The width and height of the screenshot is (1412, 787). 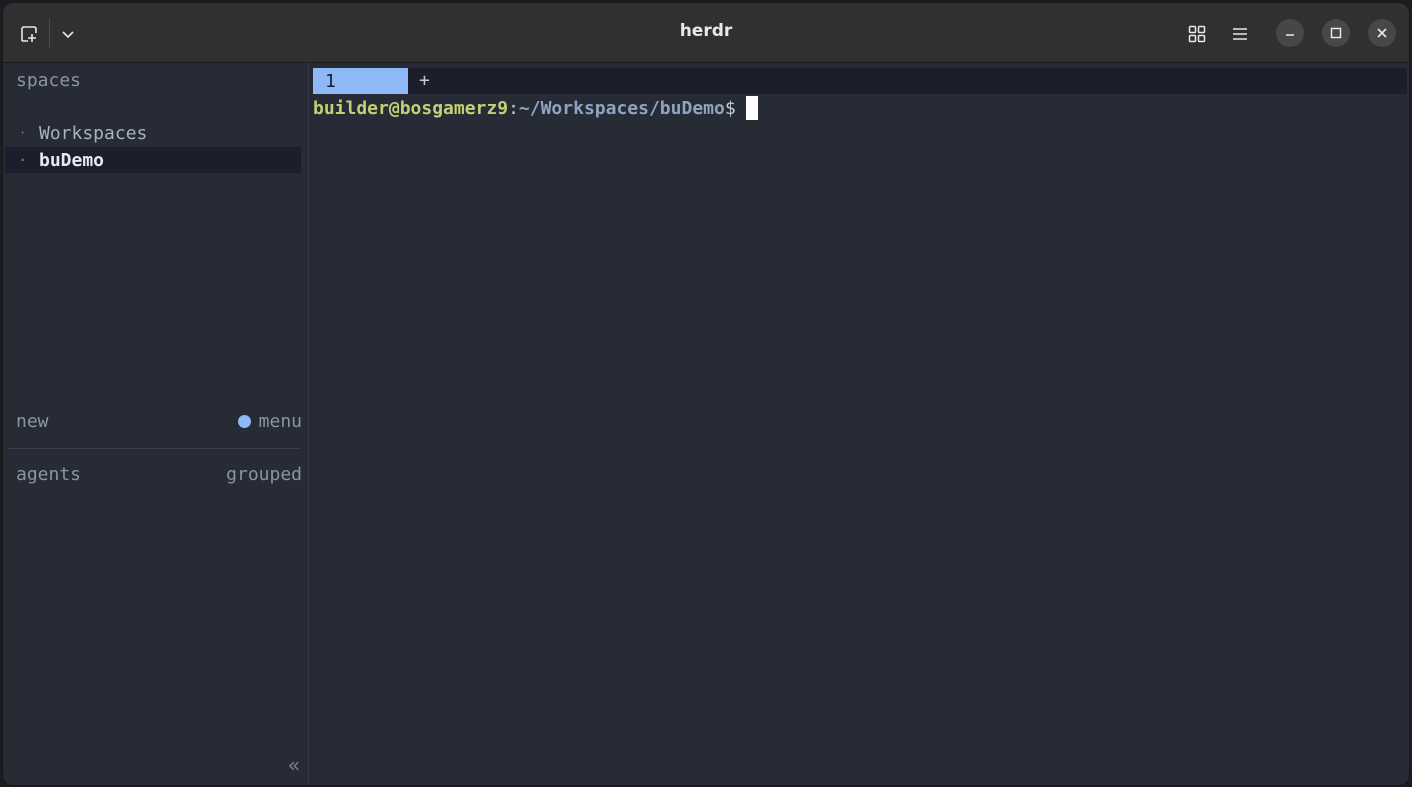 What do you see at coordinates (621, 108) in the screenshot?
I see `prompt-path: ~/Workspaces/buDemo` at bounding box center [621, 108].